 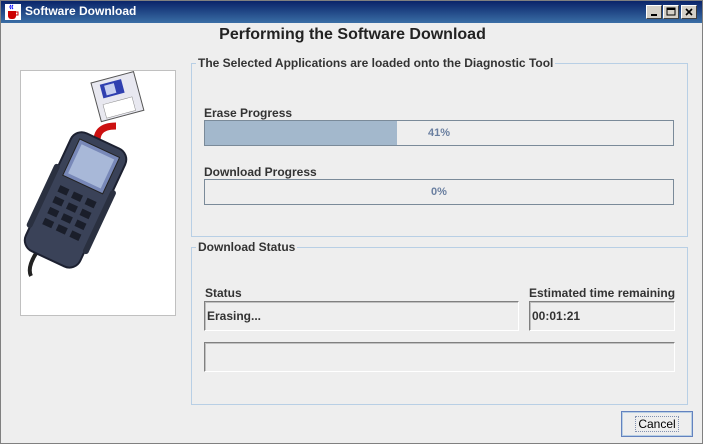 I want to click on estimated-time-value: 00:01:21, so click(x=556, y=316).